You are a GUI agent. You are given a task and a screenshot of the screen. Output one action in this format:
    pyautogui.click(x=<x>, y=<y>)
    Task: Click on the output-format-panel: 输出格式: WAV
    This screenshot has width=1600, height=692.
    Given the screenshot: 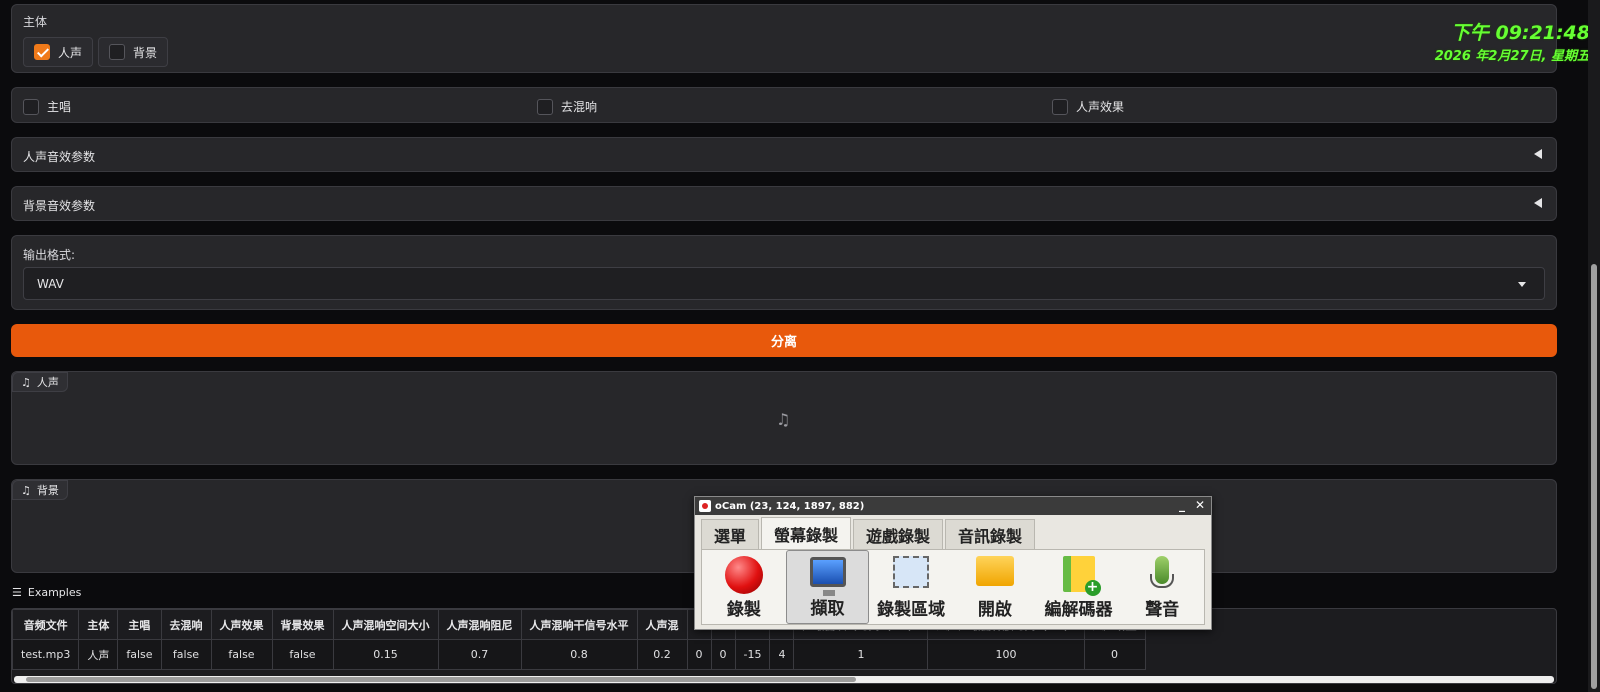 What is the action you would take?
    pyautogui.click(x=784, y=272)
    